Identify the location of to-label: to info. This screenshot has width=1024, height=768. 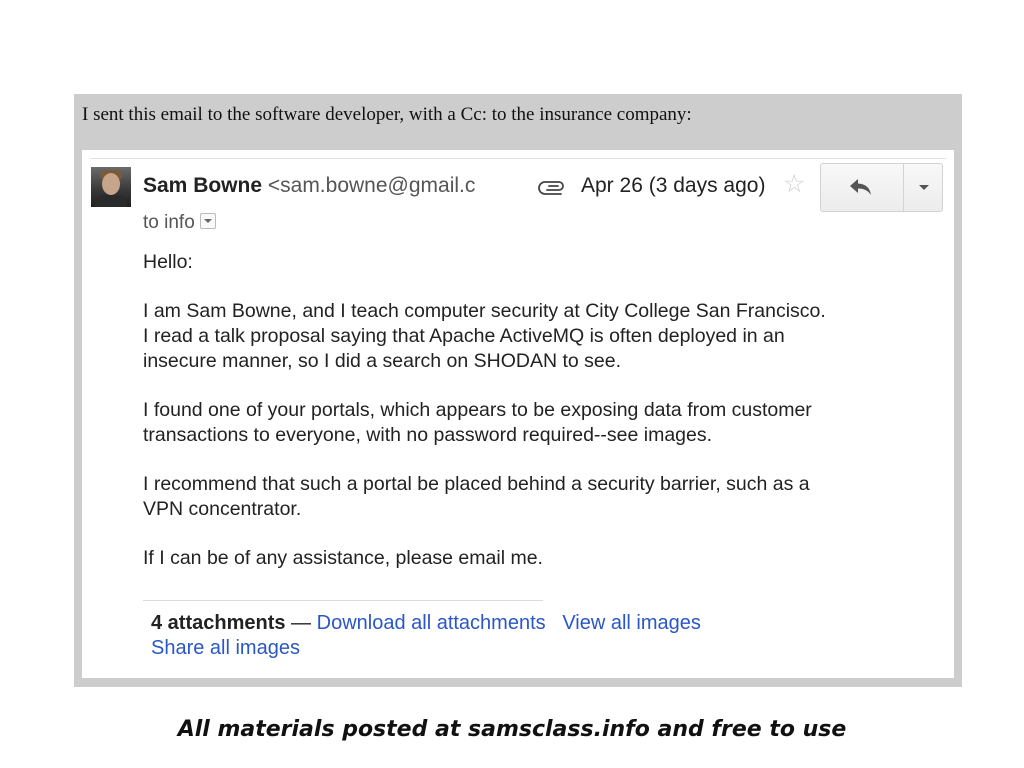
(169, 222).